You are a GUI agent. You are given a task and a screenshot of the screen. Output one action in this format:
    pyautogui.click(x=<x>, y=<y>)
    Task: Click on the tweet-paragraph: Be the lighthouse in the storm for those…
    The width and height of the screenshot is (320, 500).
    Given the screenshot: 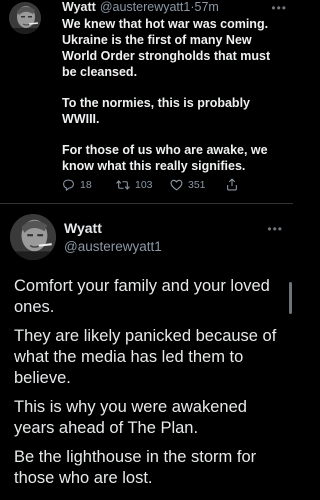 What is the action you would take?
    pyautogui.click(x=135, y=467)
    